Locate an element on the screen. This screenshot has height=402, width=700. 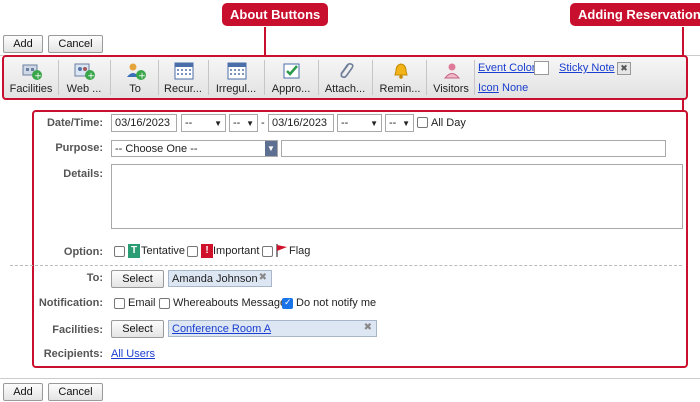
bottom-divider is located at coordinates (350, 378).